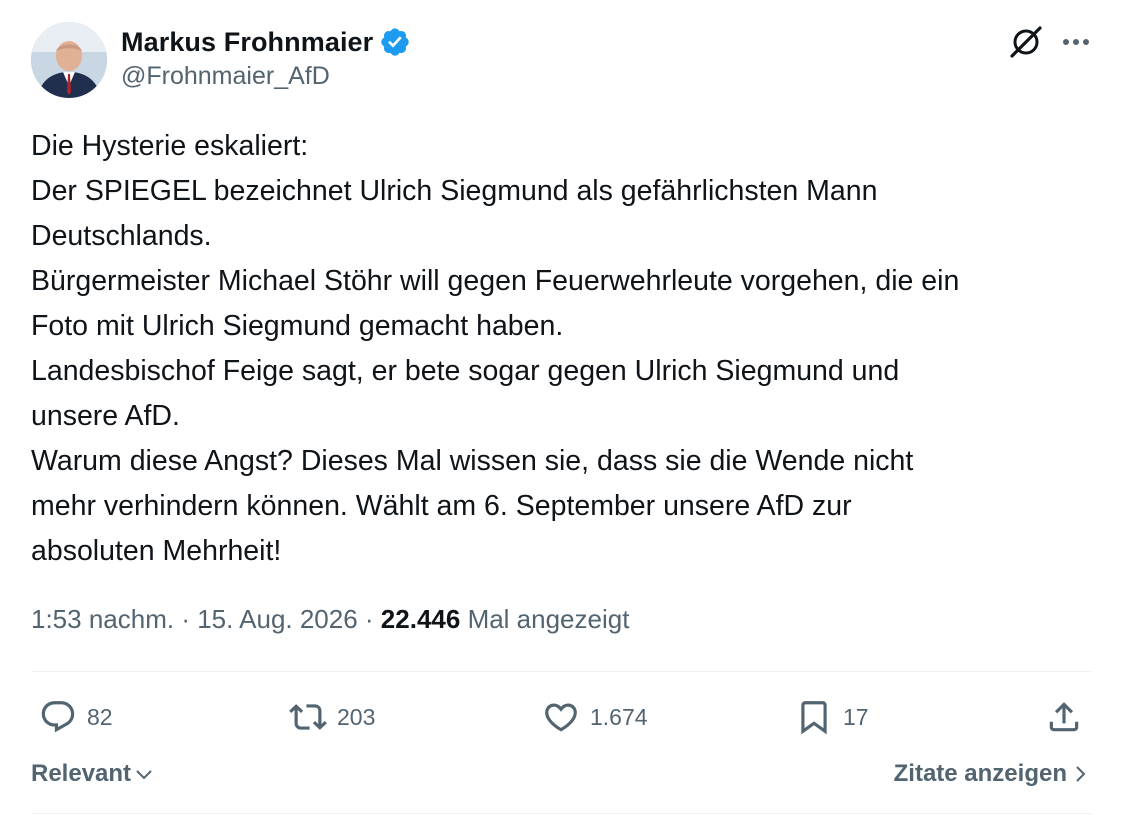 The width and height of the screenshot is (1123, 815). What do you see at coordinates (277, 619) in the screenshot?
I see `tweet-date: 15. Aug. 2026` at bounding box center [277, 619].